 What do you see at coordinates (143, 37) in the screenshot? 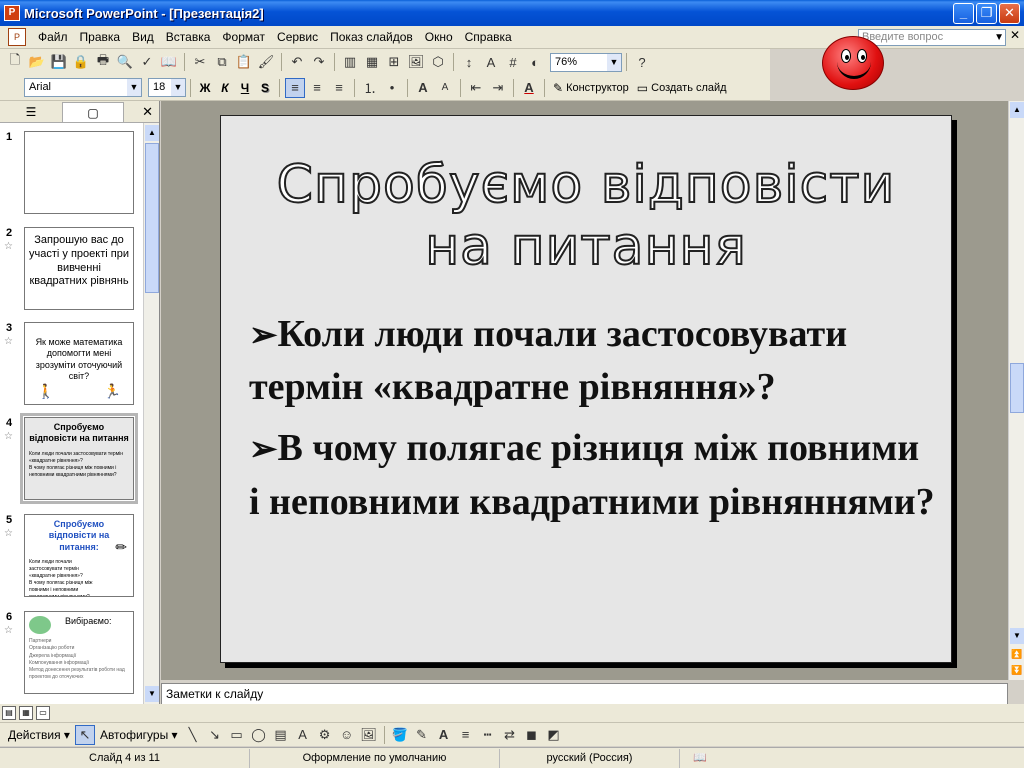
I see `menu-view: Вид` at bounding box center [143, 37].